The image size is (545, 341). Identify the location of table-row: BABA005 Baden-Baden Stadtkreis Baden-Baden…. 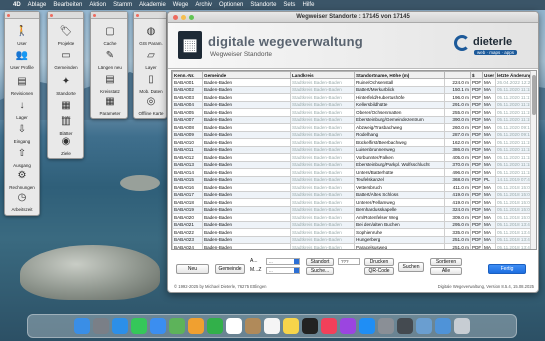
(352, 112).